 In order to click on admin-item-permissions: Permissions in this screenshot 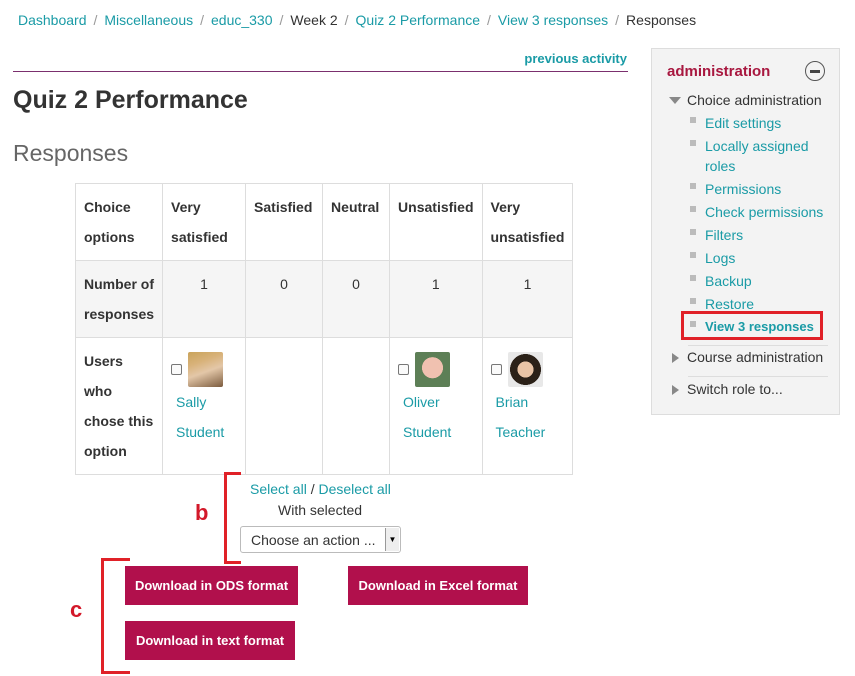, I will do `click(743, 189)`.